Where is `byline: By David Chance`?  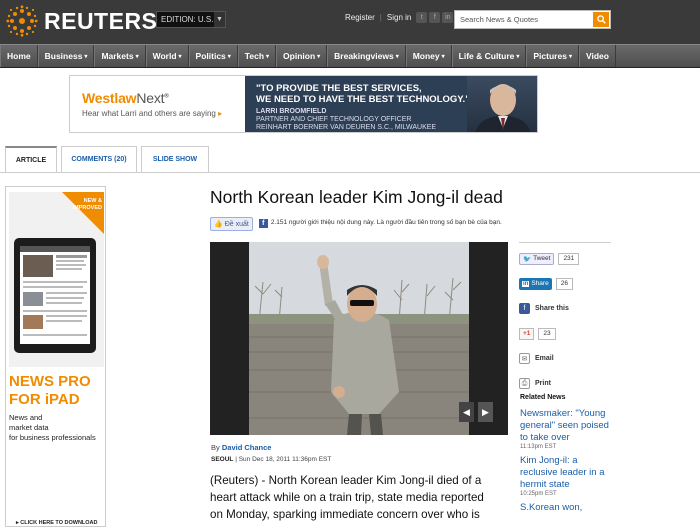 byline: By David Chance is located at coordinates (241, 447).